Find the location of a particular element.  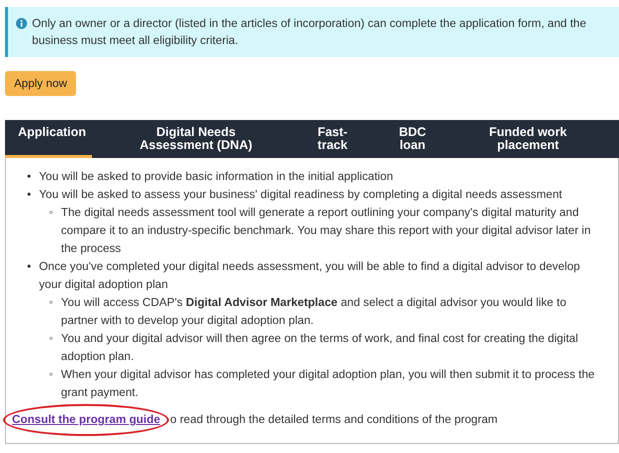

notice-text: Only an owner or a director (listed in the articles of incorporation) can complete the application form, and the business must meet all eligibility criteria. is located at coordinates (310, 32).